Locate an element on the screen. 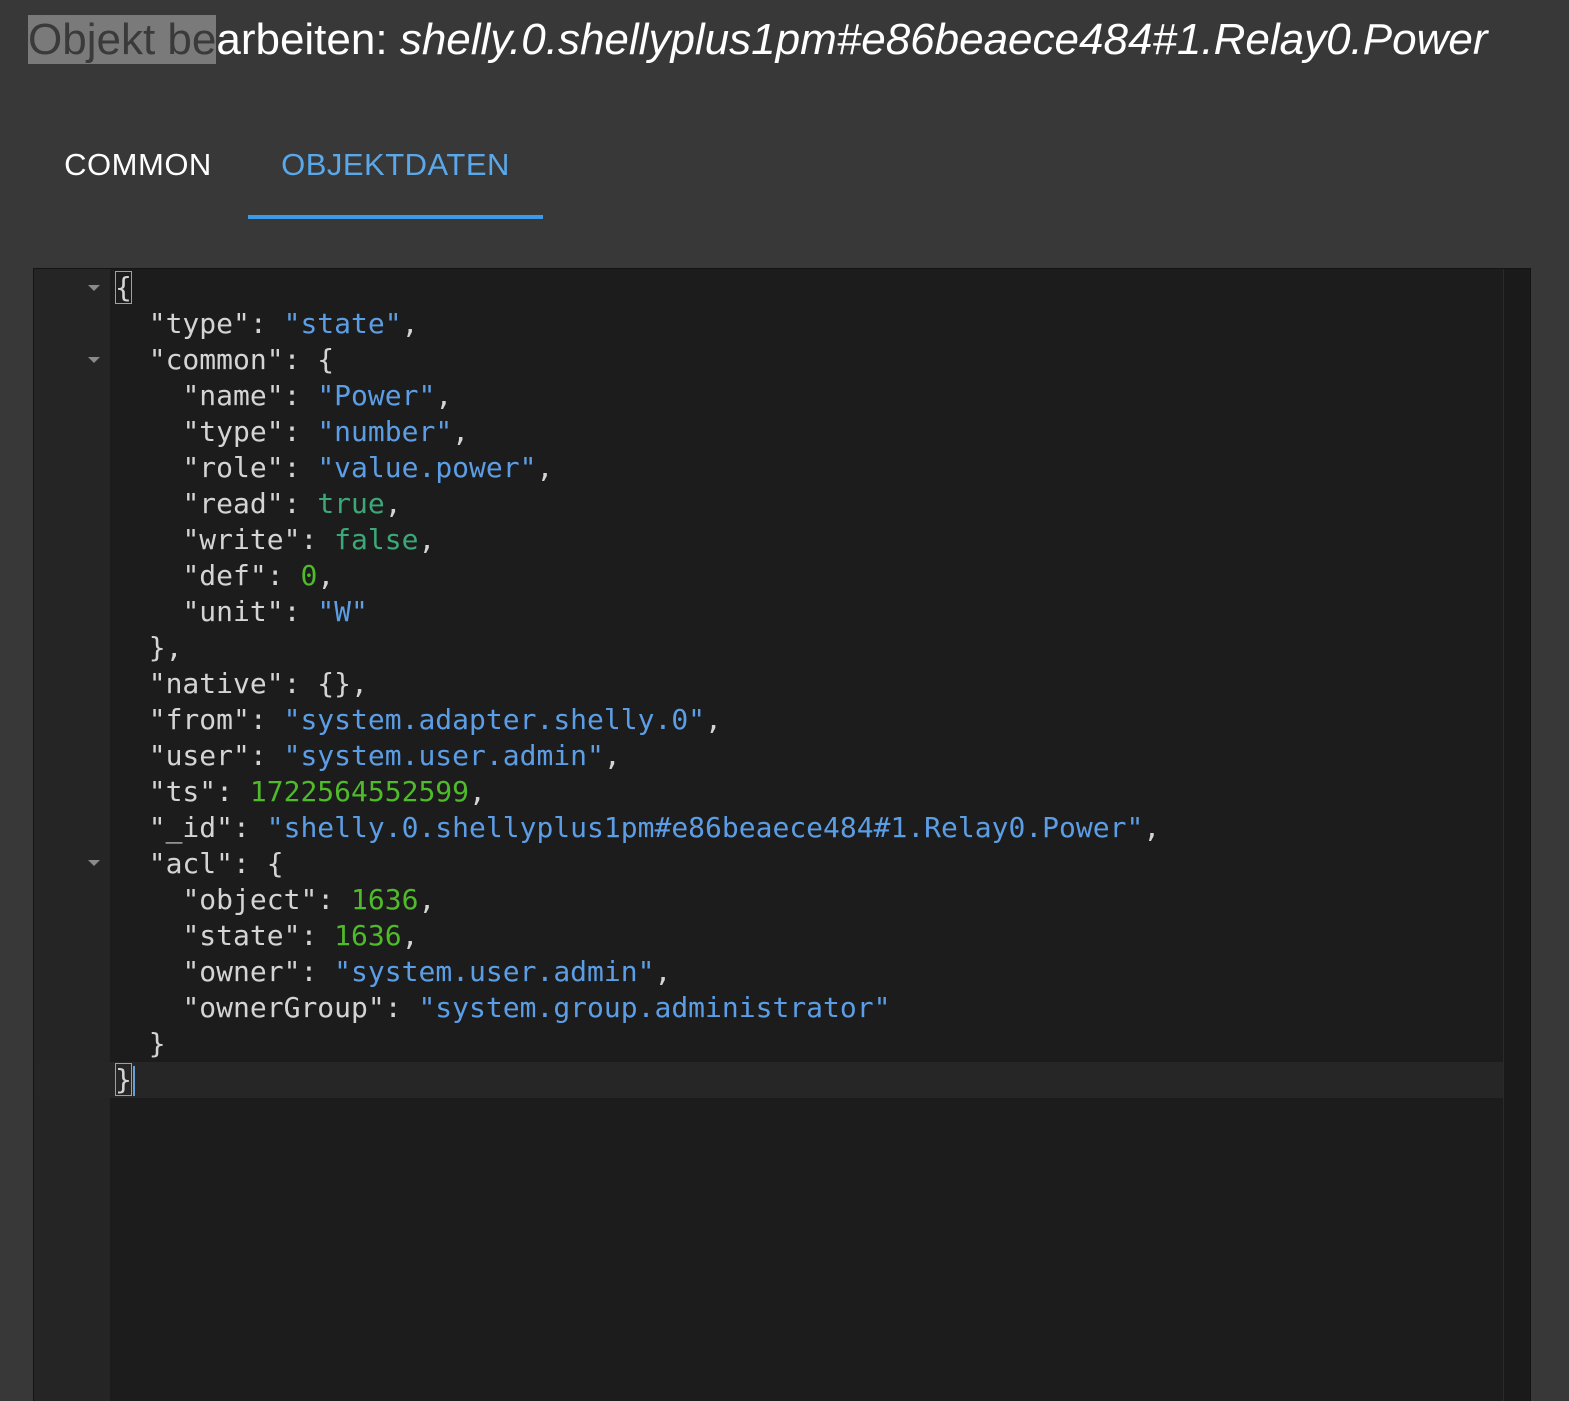  json-key: "state" is located at coordinates (241, 935).